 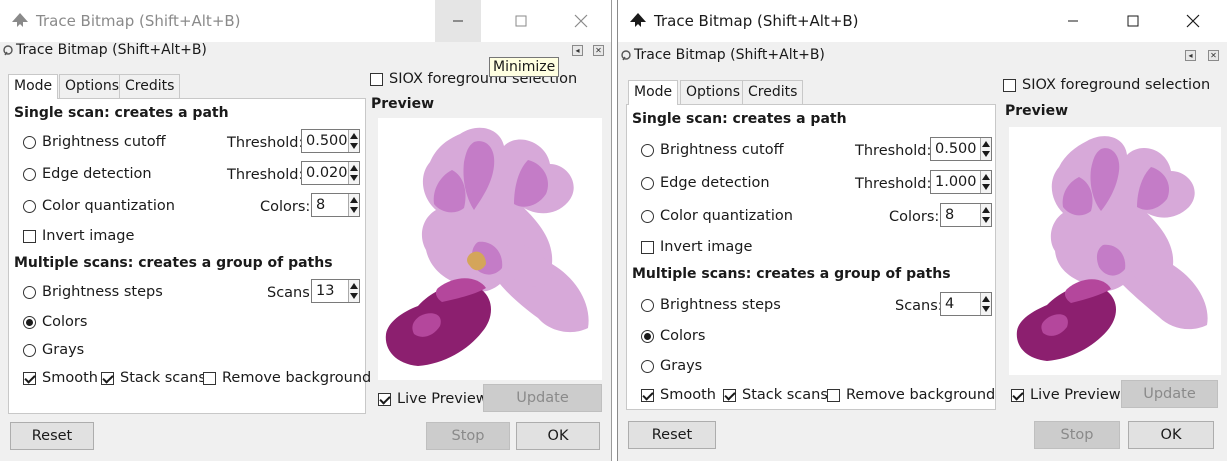 I want to click on dock-bar: Trace Bitmap (Shift+Alt+B) ◂ ✕, so click(x=922, y=56).